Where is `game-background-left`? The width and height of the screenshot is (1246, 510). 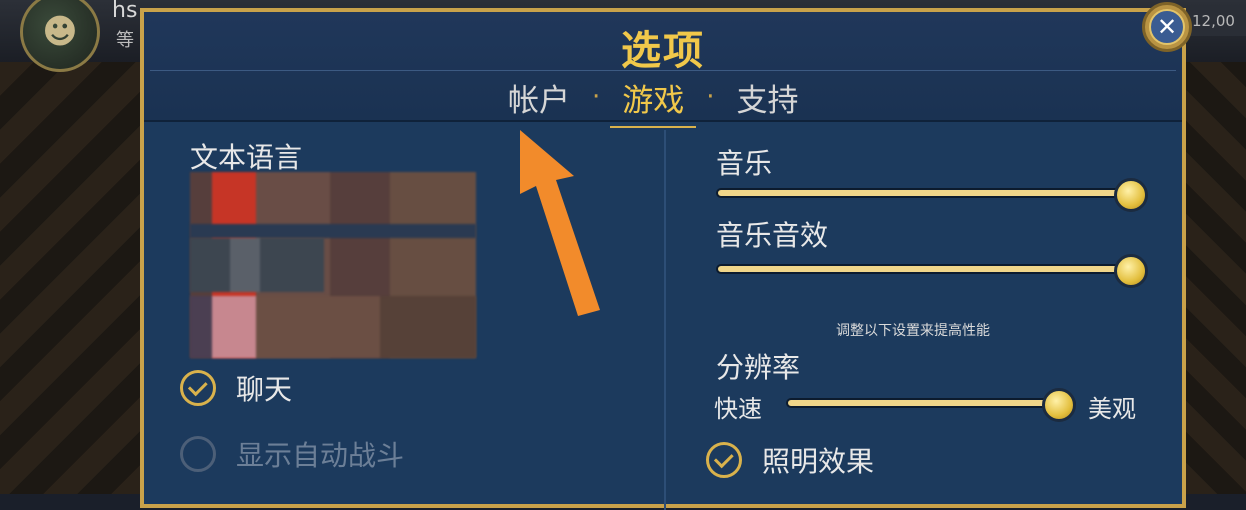 game-background-left is located at coordinates (70, 278).